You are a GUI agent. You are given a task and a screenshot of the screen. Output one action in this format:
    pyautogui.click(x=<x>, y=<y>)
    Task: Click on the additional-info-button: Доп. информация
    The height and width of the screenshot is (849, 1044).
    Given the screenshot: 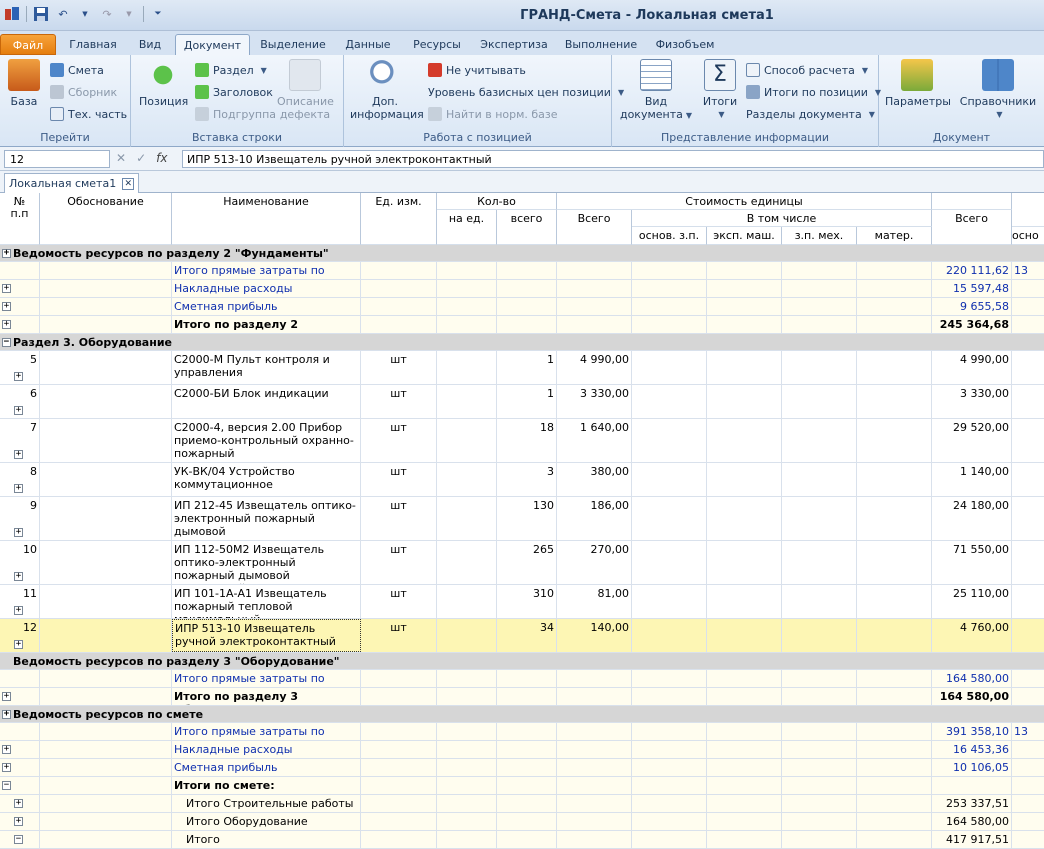 What is the action you would take?
    pyautogui.click(x=387, y=90)
    